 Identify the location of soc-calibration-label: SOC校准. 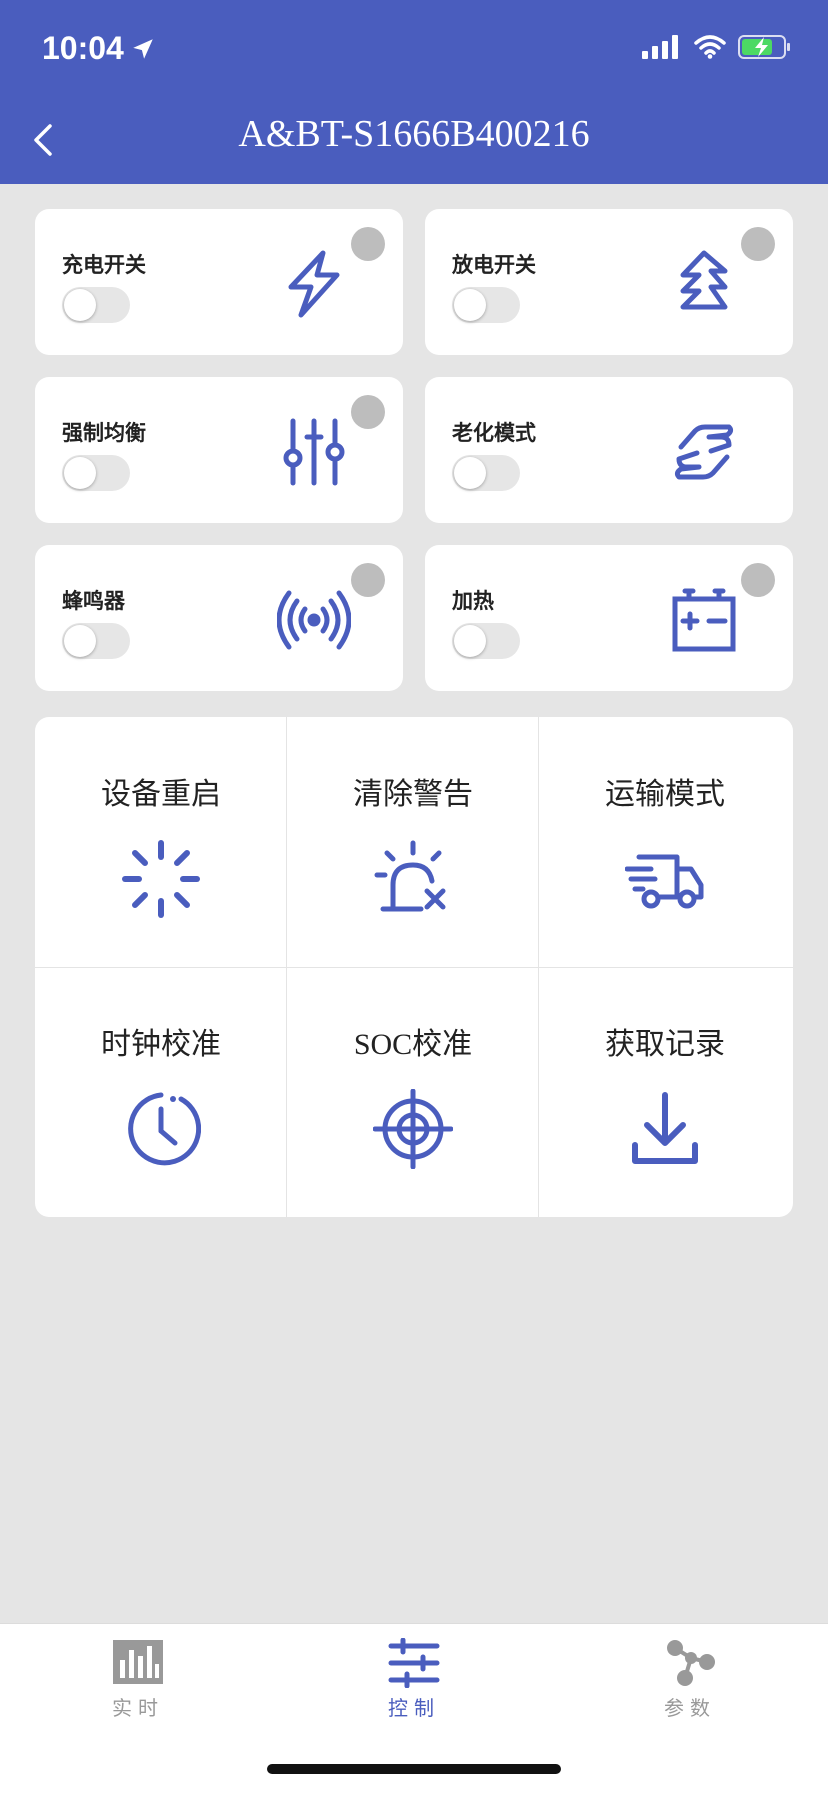
(413, 1044).